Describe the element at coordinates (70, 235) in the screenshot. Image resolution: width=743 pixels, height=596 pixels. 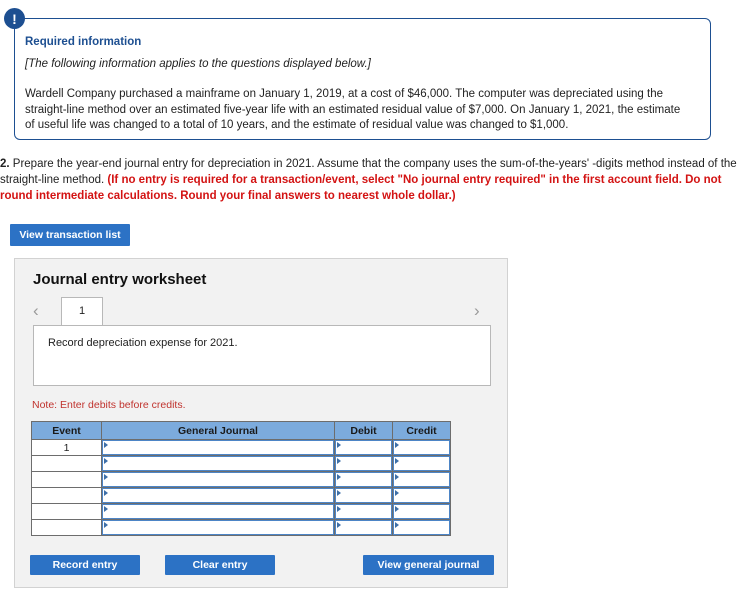
I see `view-transaction-list-button: View transaction list` at that location.